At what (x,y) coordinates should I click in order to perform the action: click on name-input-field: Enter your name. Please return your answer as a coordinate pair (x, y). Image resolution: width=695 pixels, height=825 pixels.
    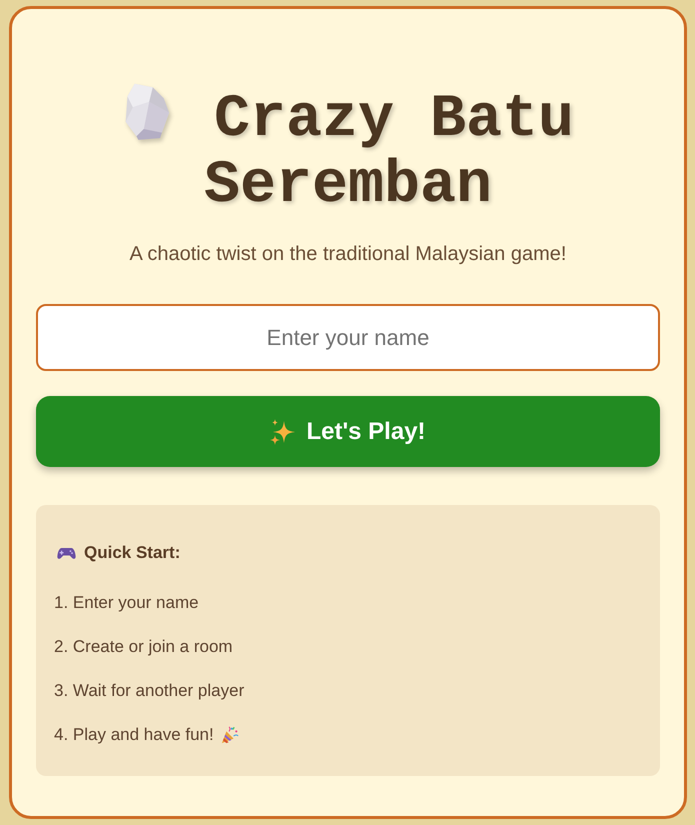
    Looking at the image, I should click on (348, 337).